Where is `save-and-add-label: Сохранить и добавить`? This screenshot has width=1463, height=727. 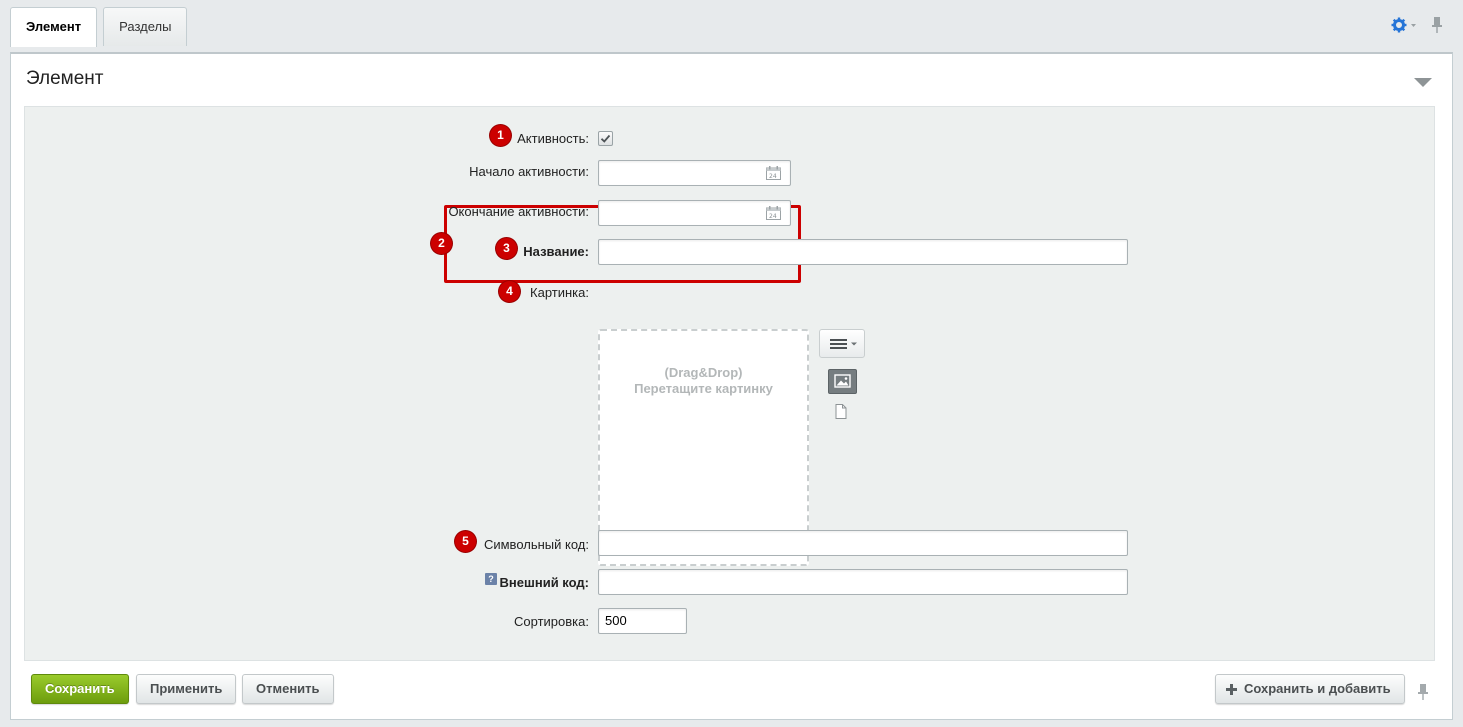
save-and-add-label: Сохранить и добавить is located at coordinates (1317, 688).